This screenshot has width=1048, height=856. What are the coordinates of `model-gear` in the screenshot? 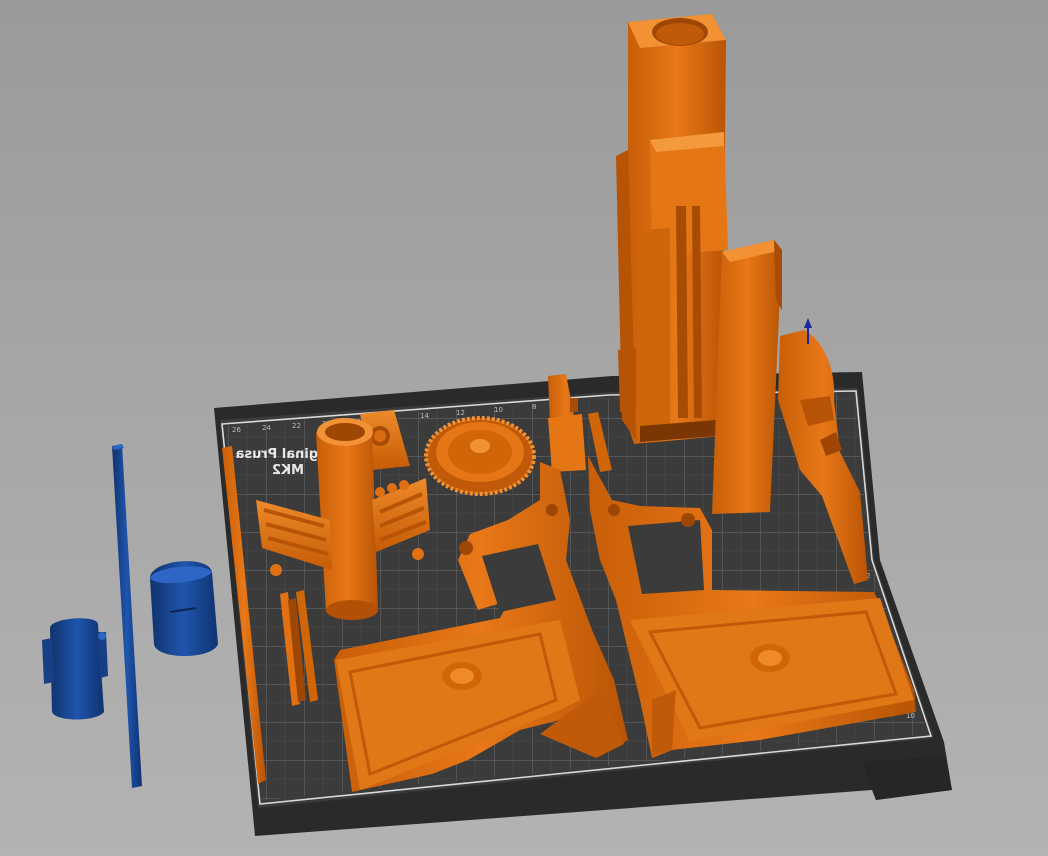 It's located at (480, 456).